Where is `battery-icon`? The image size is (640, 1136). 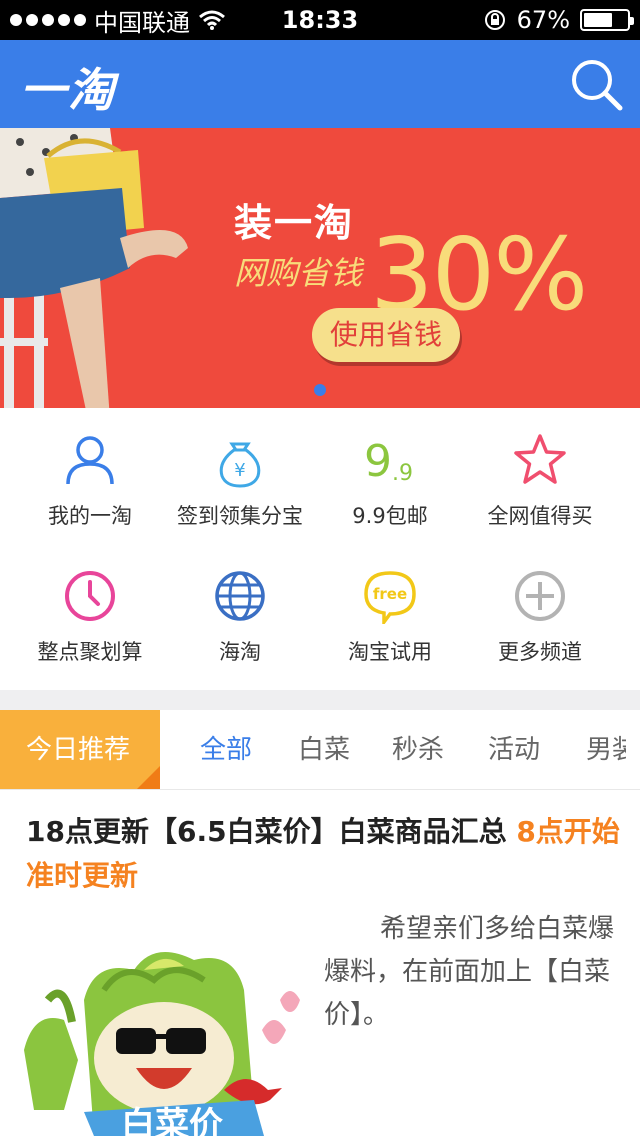 battery-icon is located at coordinates (607, 20).